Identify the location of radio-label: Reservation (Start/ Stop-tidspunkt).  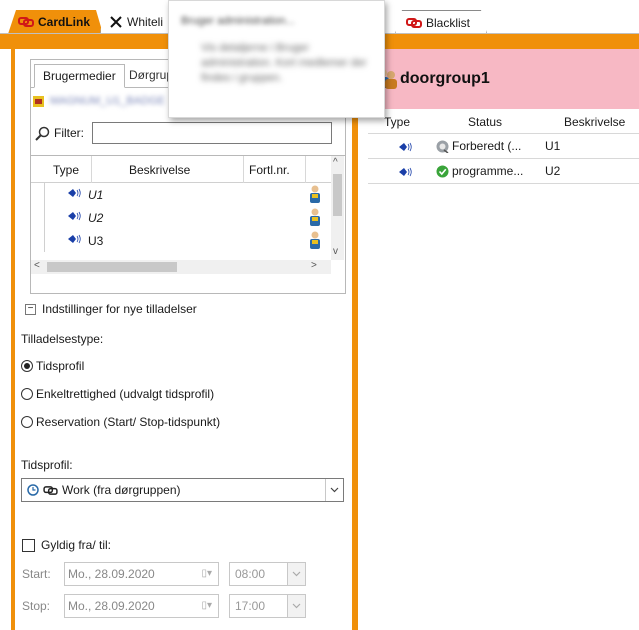
(128, 422).